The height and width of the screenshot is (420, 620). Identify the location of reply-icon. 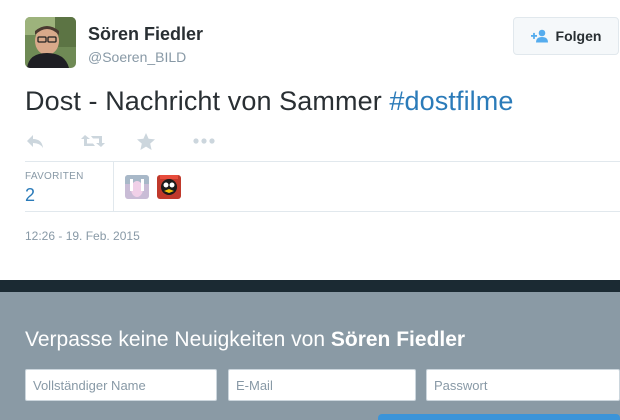
(35, 141).